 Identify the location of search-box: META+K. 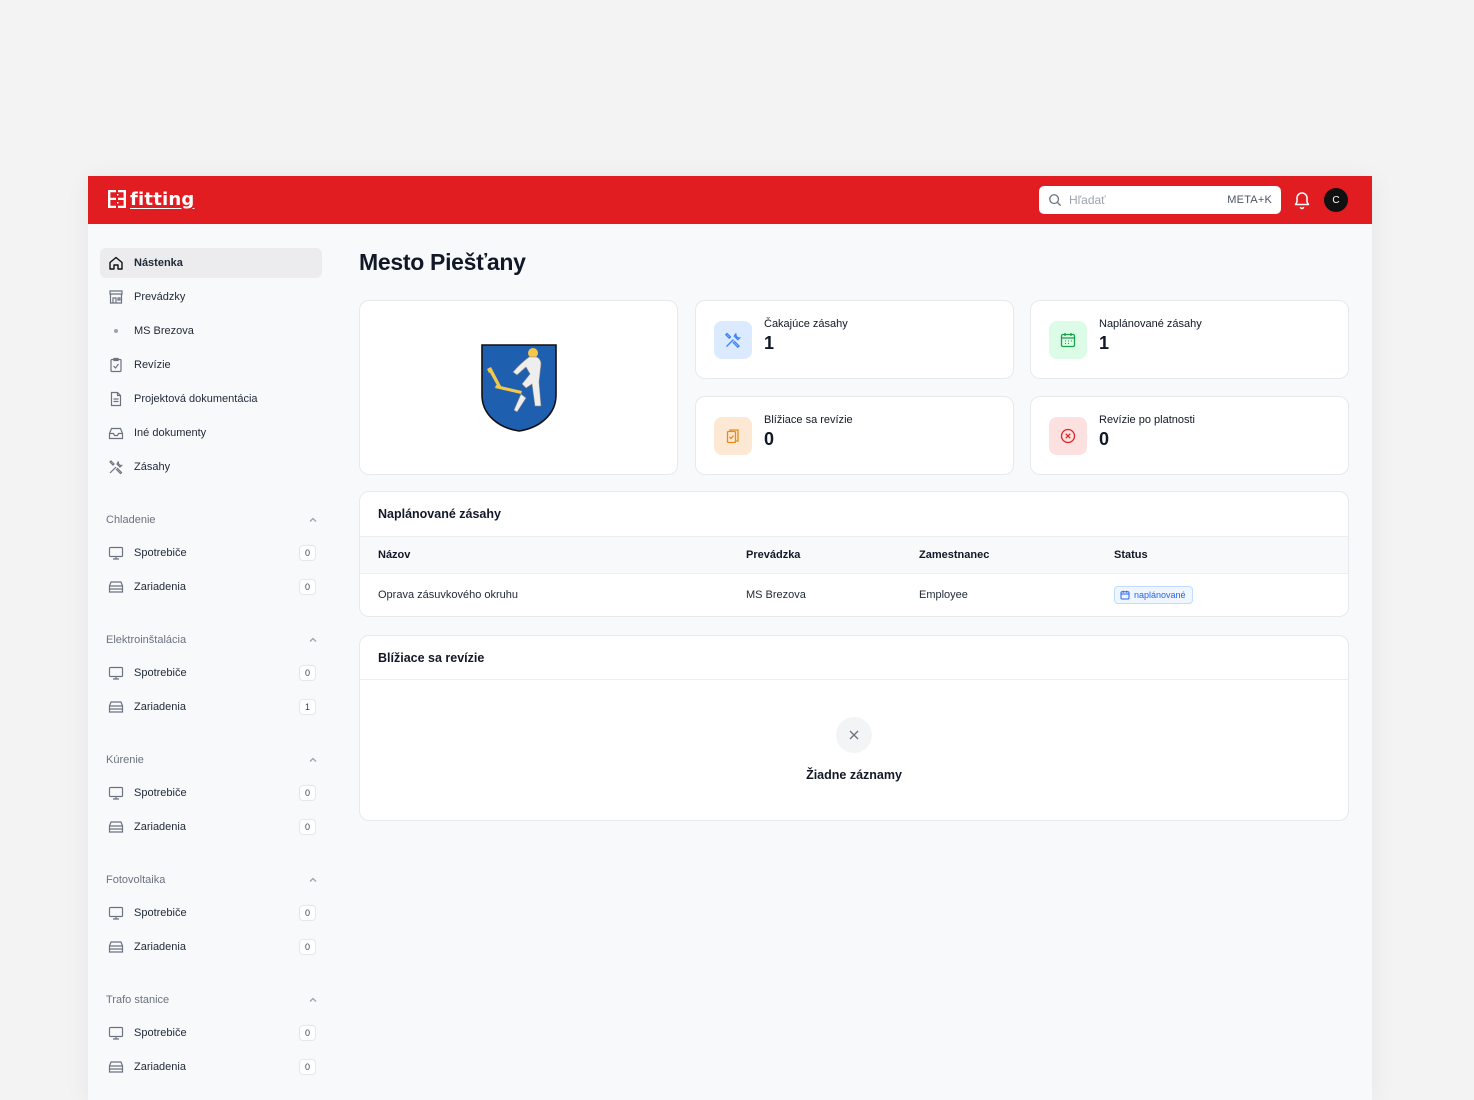
(1160, 200).